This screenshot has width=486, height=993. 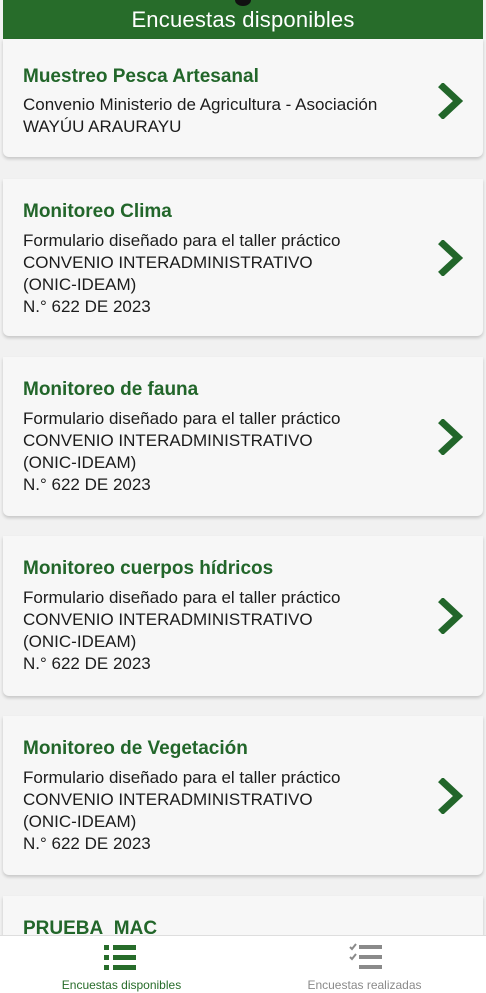 I want to click on nav-label: Encuestas disponibles, so click(x=121, y=985).